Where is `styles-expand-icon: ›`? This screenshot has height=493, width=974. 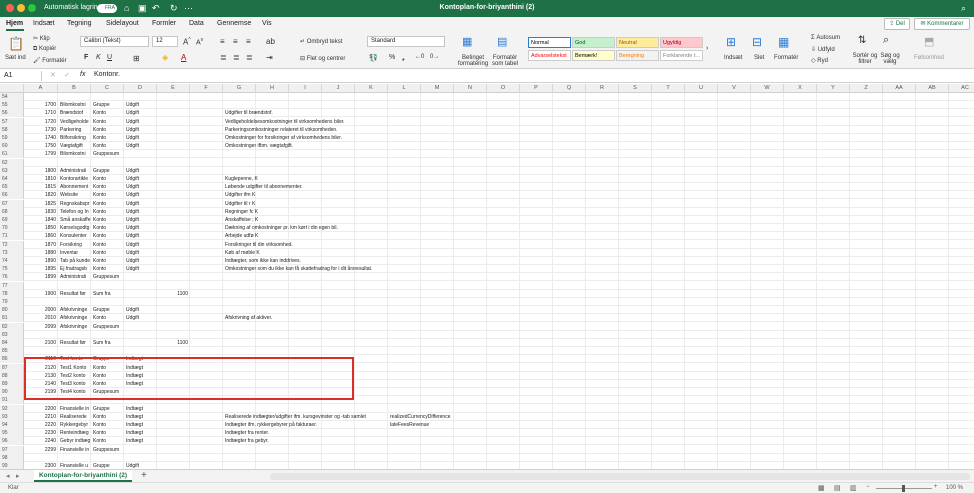 styles-expand-icon: › is located at coordinates (707, 48).